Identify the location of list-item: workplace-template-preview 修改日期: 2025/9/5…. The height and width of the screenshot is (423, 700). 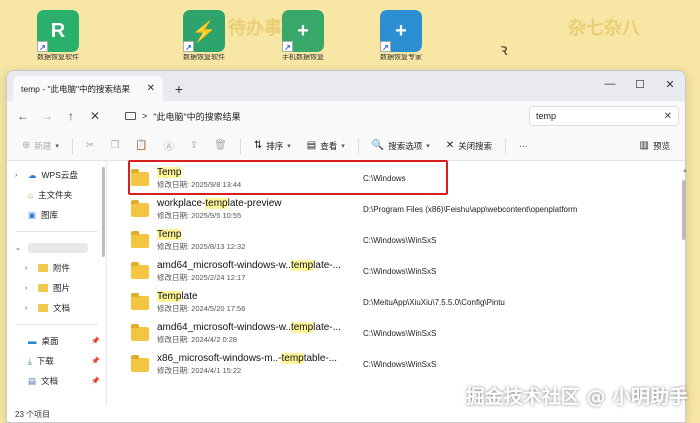
(398, 209).